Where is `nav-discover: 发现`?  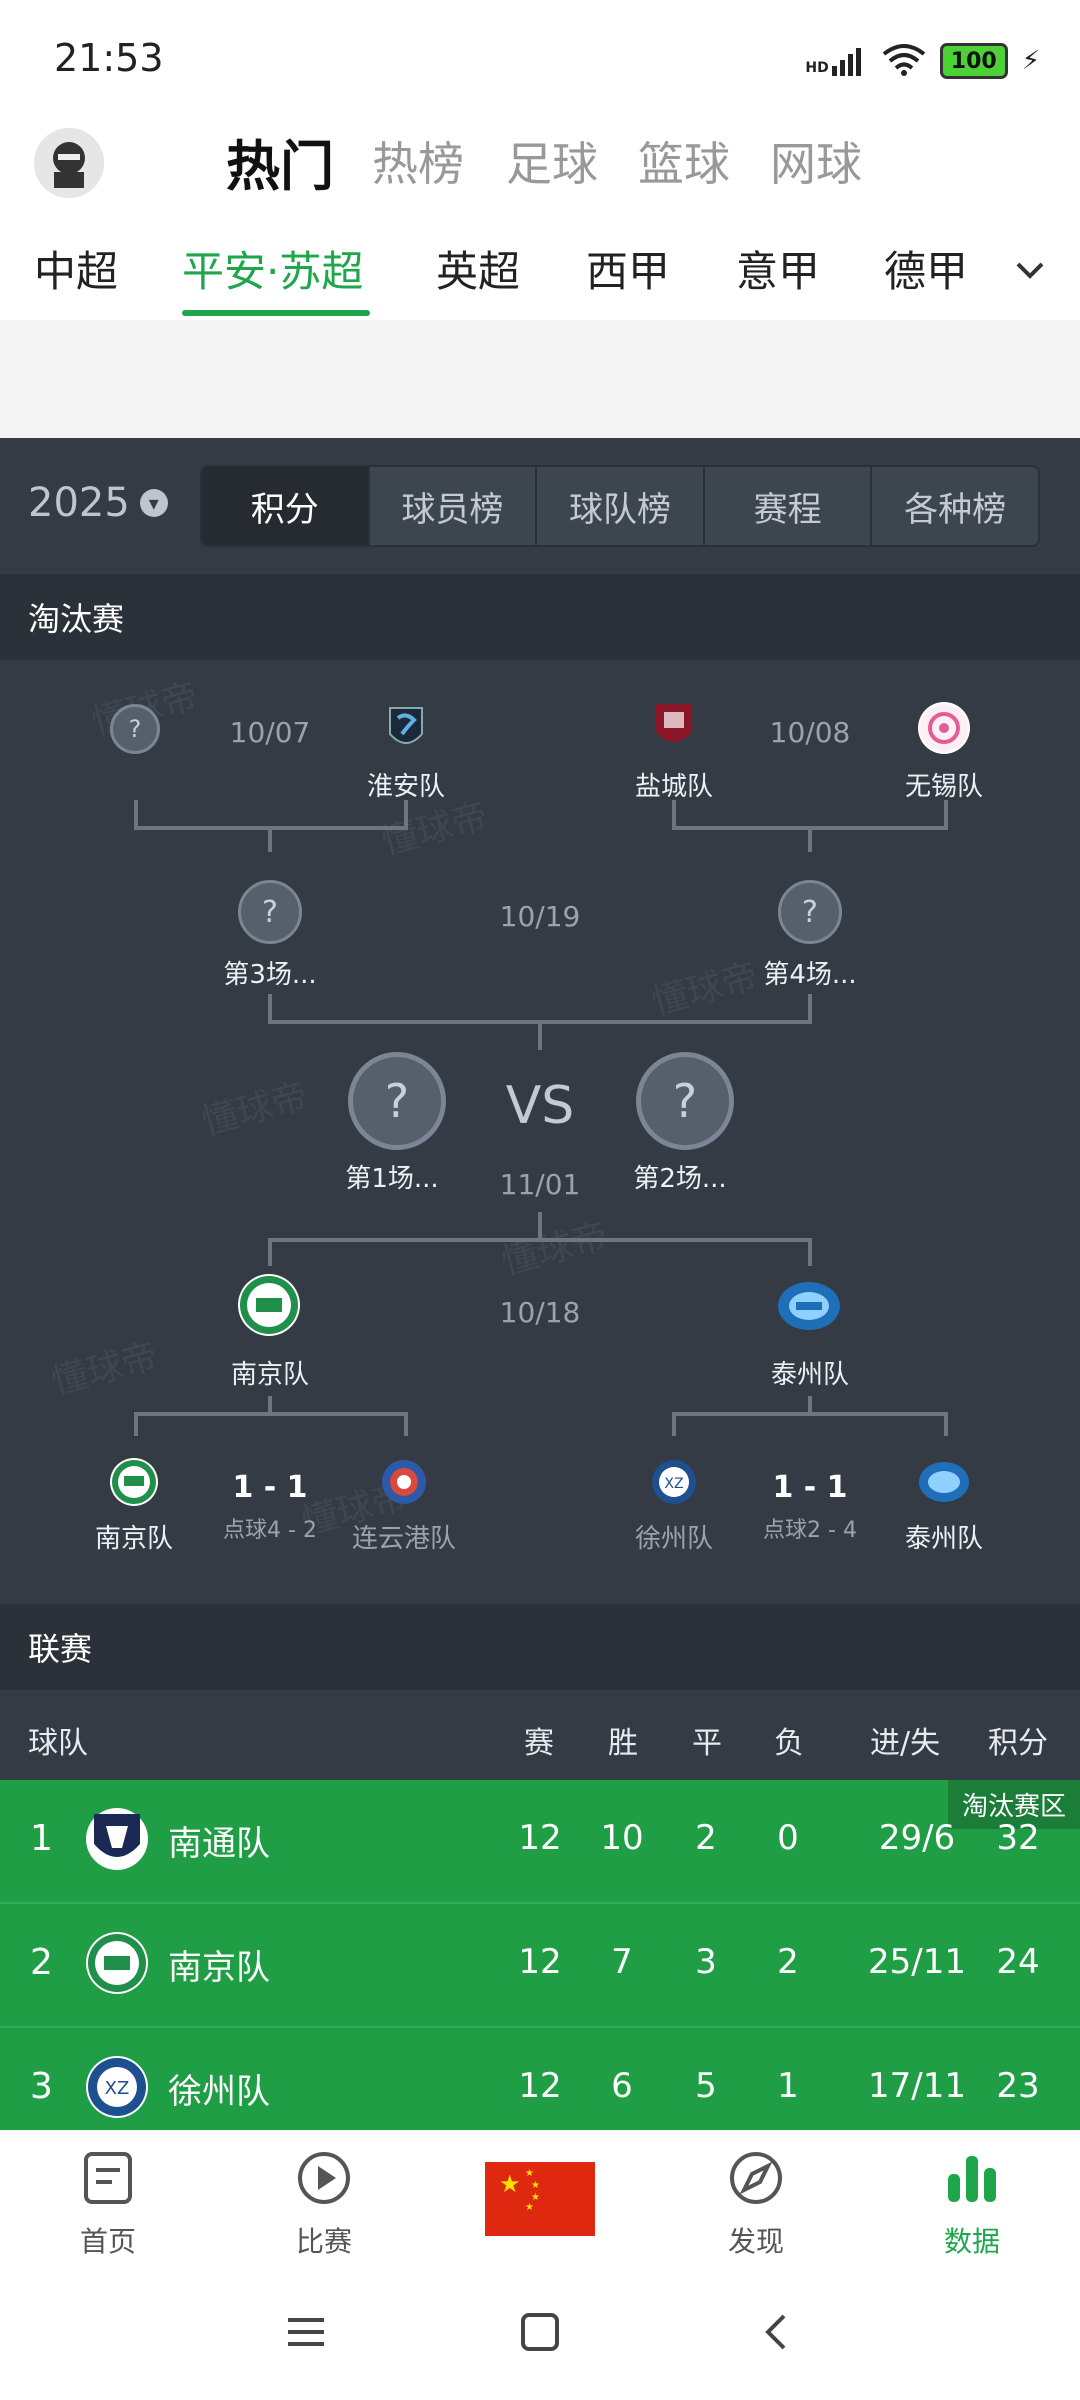
nav-discover: 发现 is located at coordinates (756, 2205).